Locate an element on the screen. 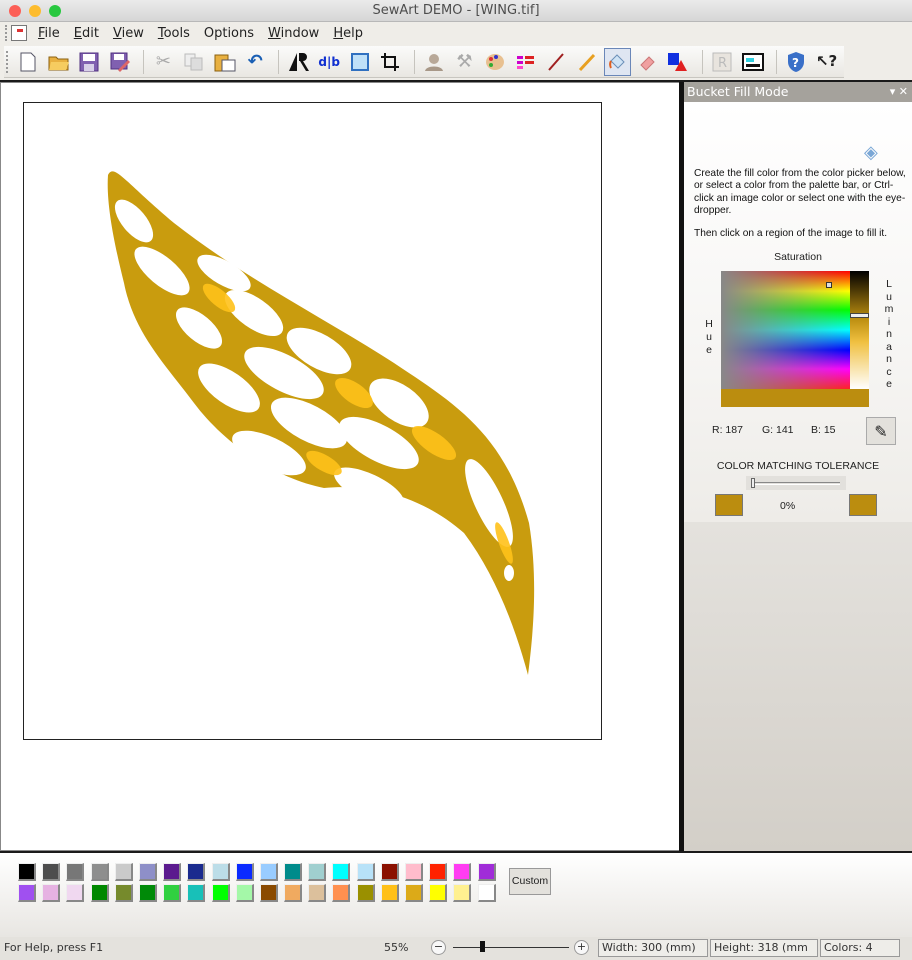 This screenshot has width=912, height=960. menu-view: View is located at coordinates (128, 33).